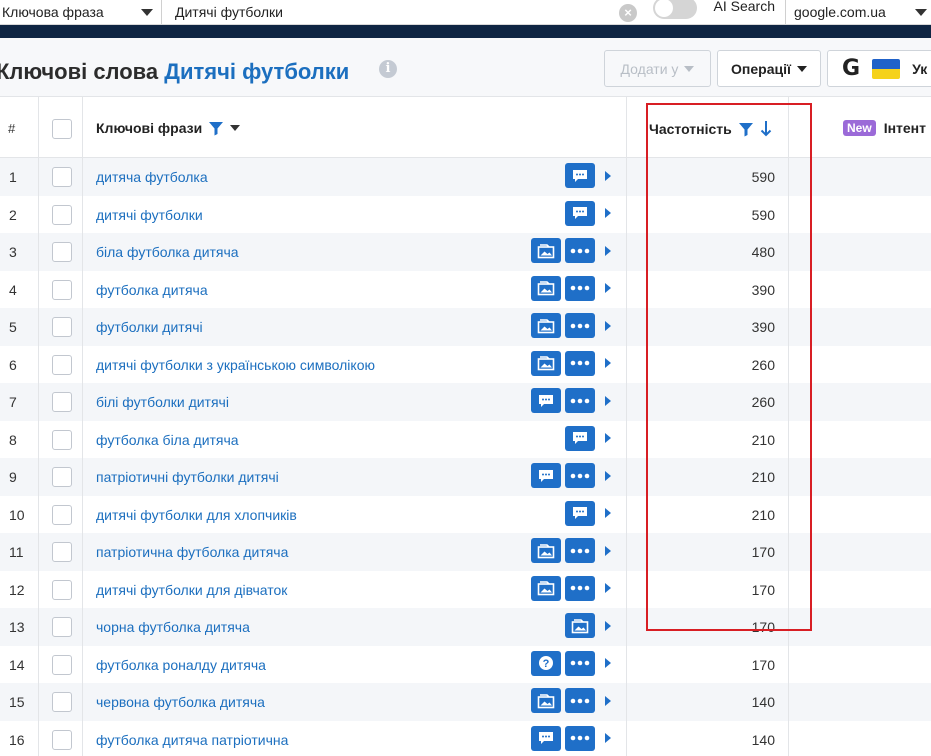 Image resolution: width=931 pixels, height=756 pixels. Describe the element at coordinates (192, 552) in the screenshot. I see `keyword-link: патріотична футболка дитяча` at that location.